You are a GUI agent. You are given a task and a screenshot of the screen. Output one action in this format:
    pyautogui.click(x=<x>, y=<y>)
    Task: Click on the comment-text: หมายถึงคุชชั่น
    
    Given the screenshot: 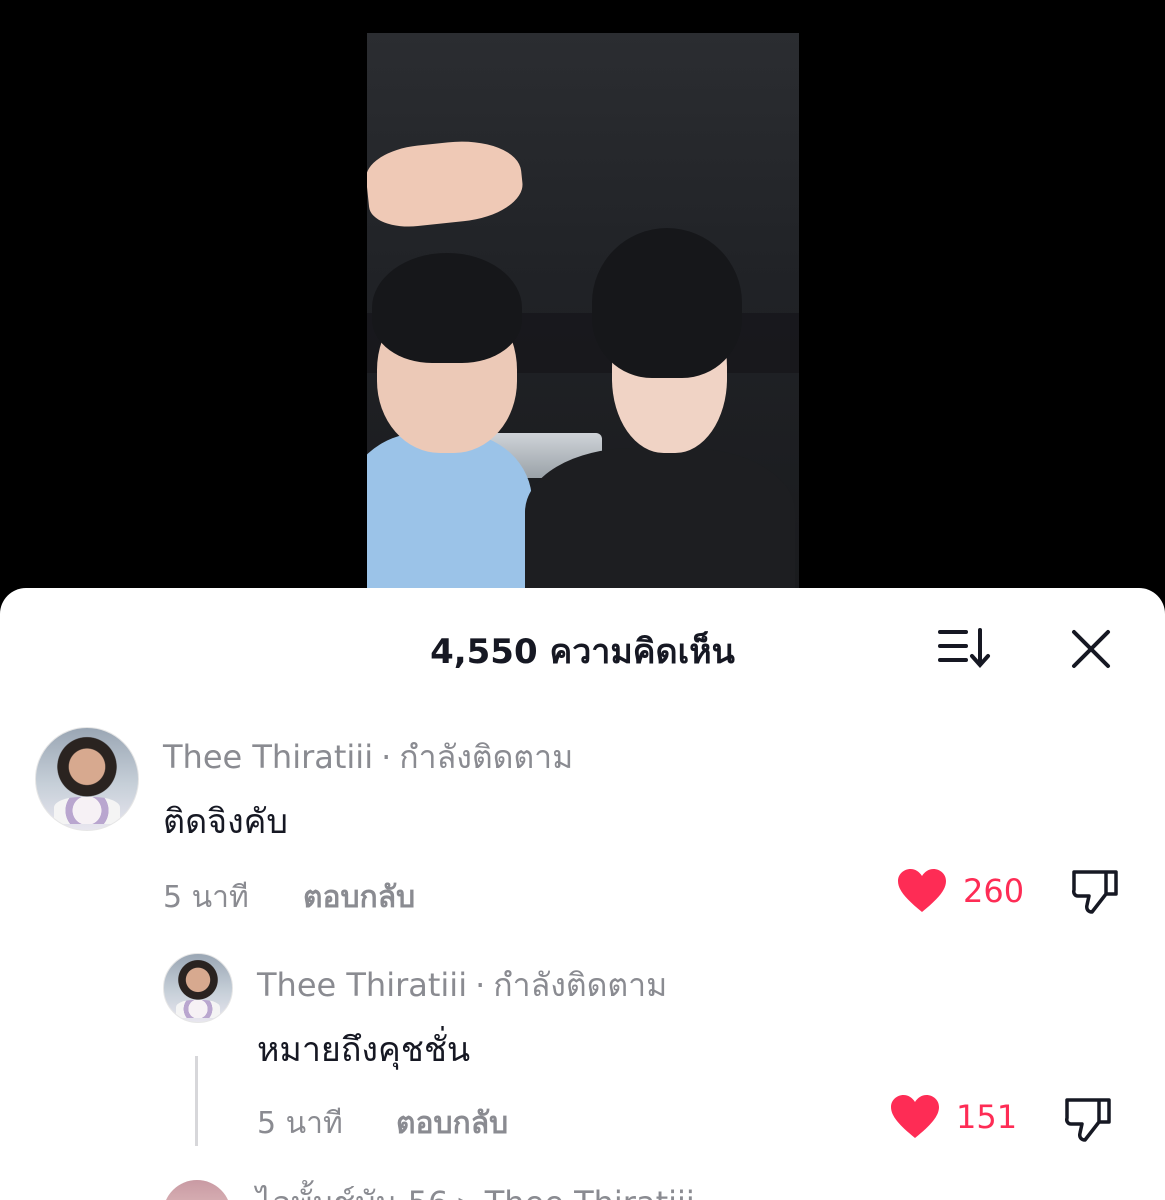 What is the action you would take?
    pyautogui.click(x=364, y=1050)
    